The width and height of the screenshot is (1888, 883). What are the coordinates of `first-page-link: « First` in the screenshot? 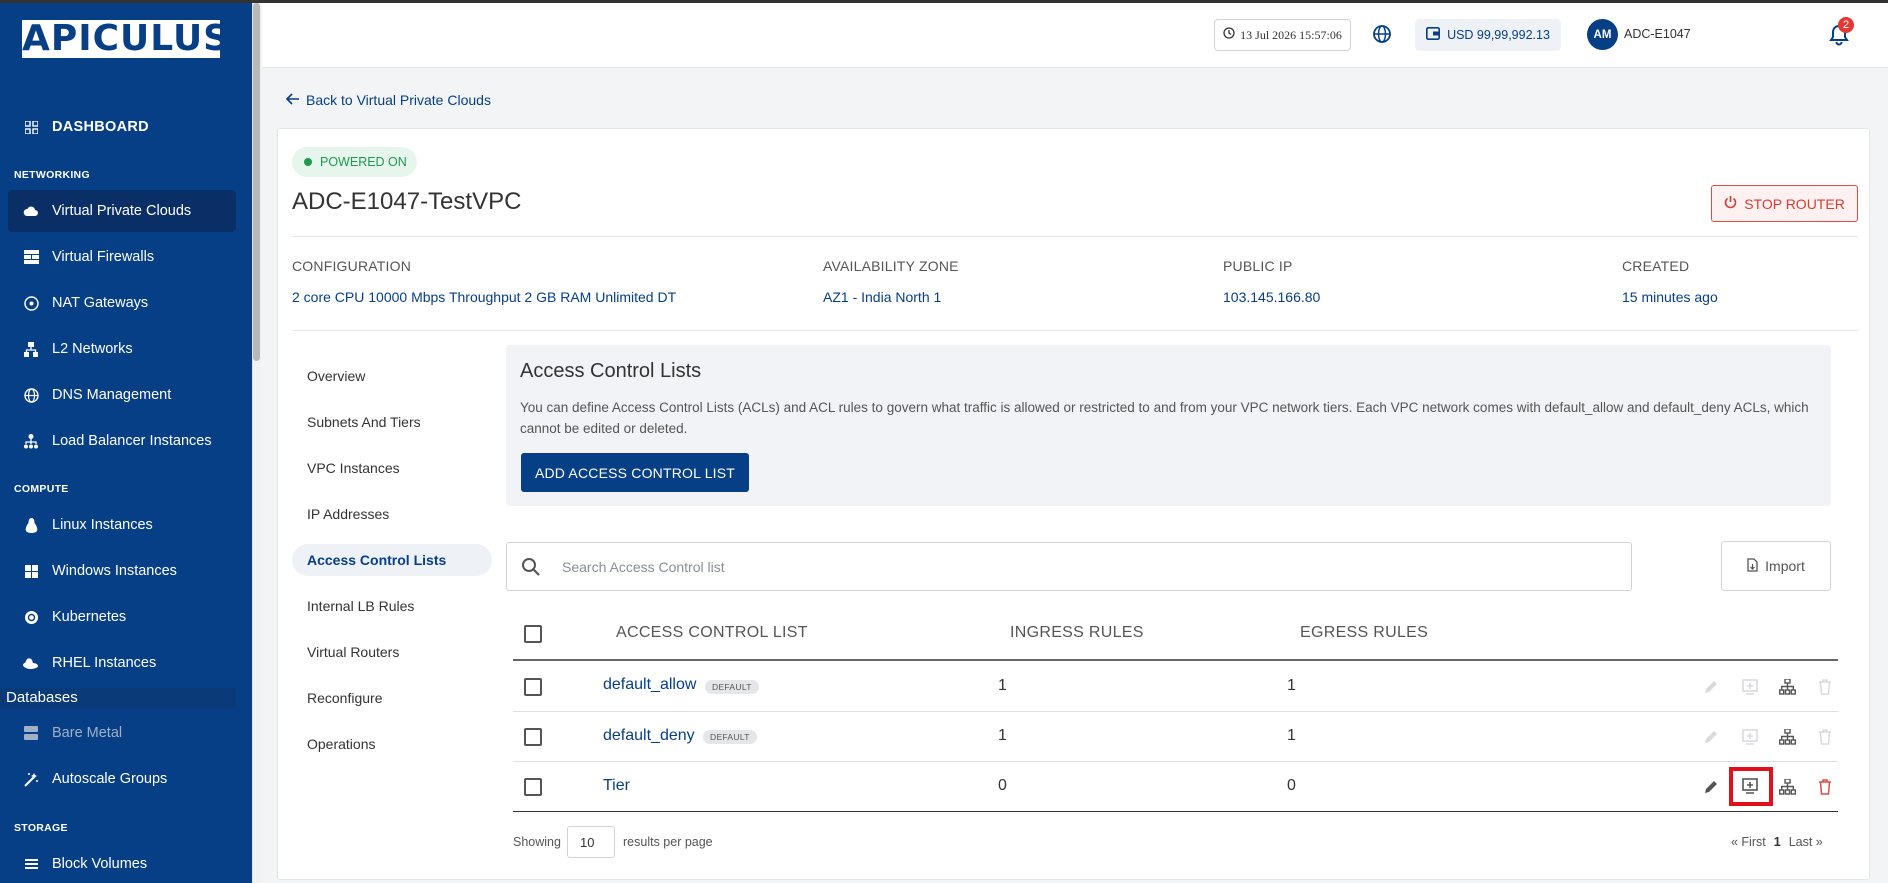 It's located at (1748, 842).